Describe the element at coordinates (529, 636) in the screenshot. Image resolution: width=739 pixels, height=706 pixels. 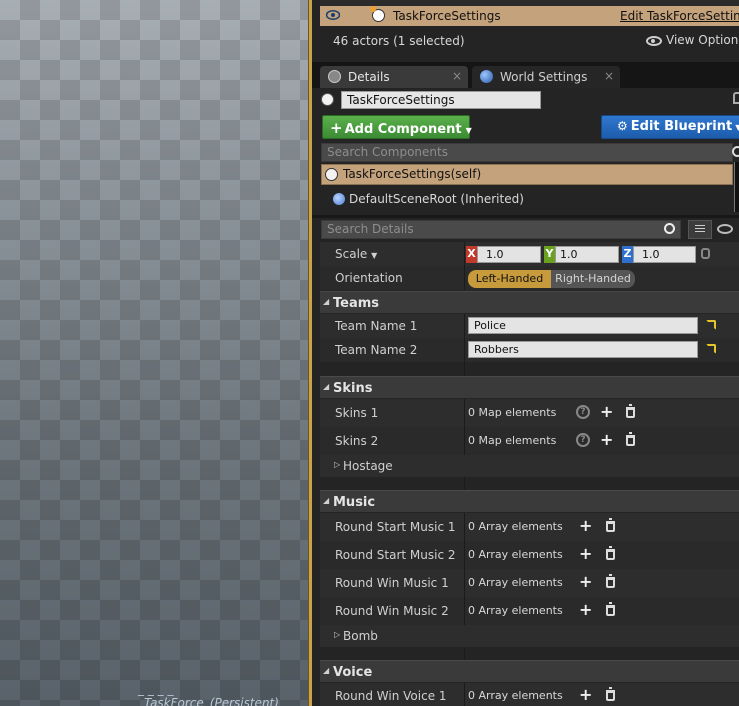
I see `subcategory-bomb: ▷ Bomb` at that location.